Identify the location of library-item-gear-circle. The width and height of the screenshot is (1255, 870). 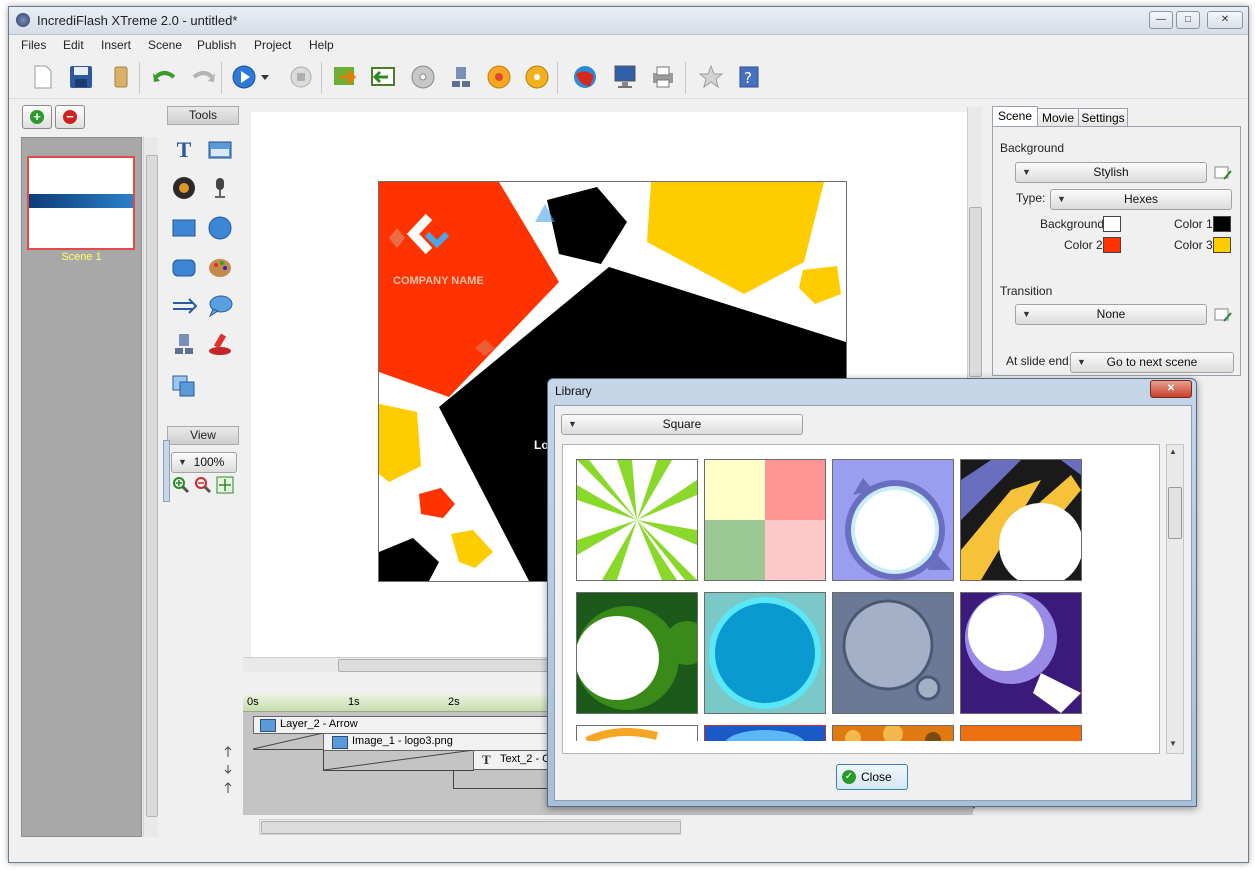
(893, 520).